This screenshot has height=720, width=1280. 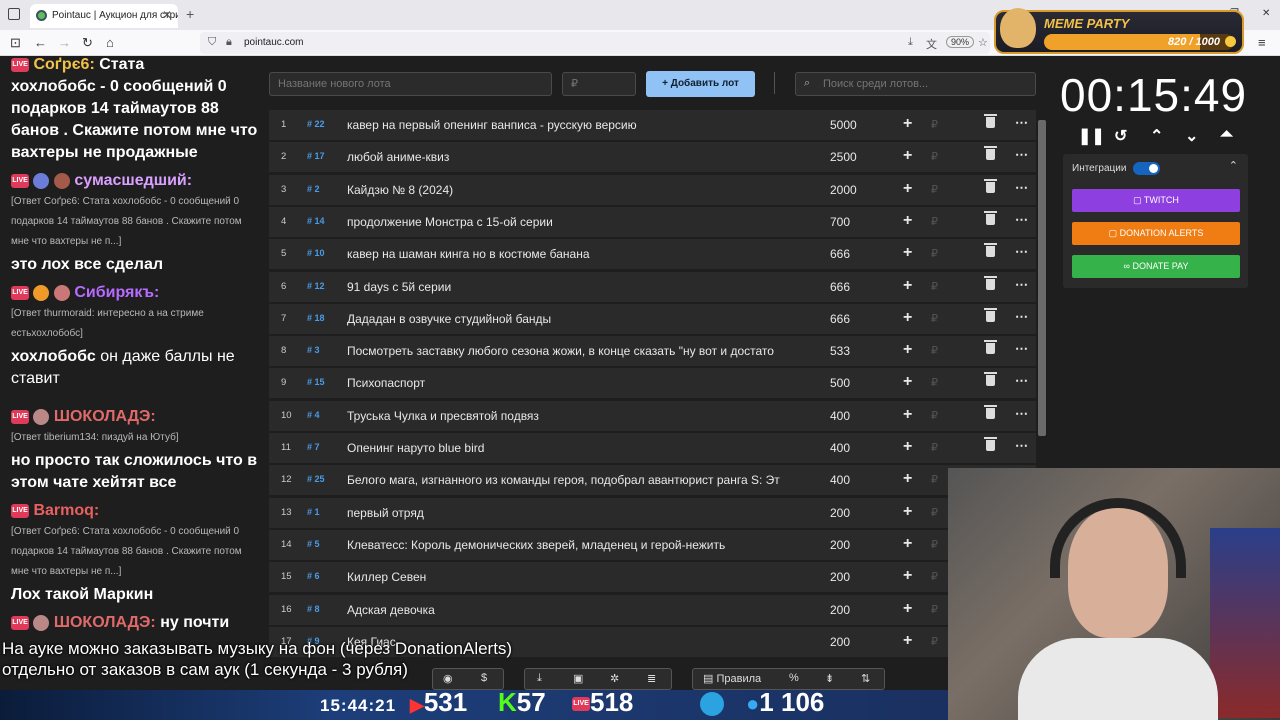 What do you see at coordinates (915, 84) in the screenshot?
I see `search-input` at bounding box center [915, 84].